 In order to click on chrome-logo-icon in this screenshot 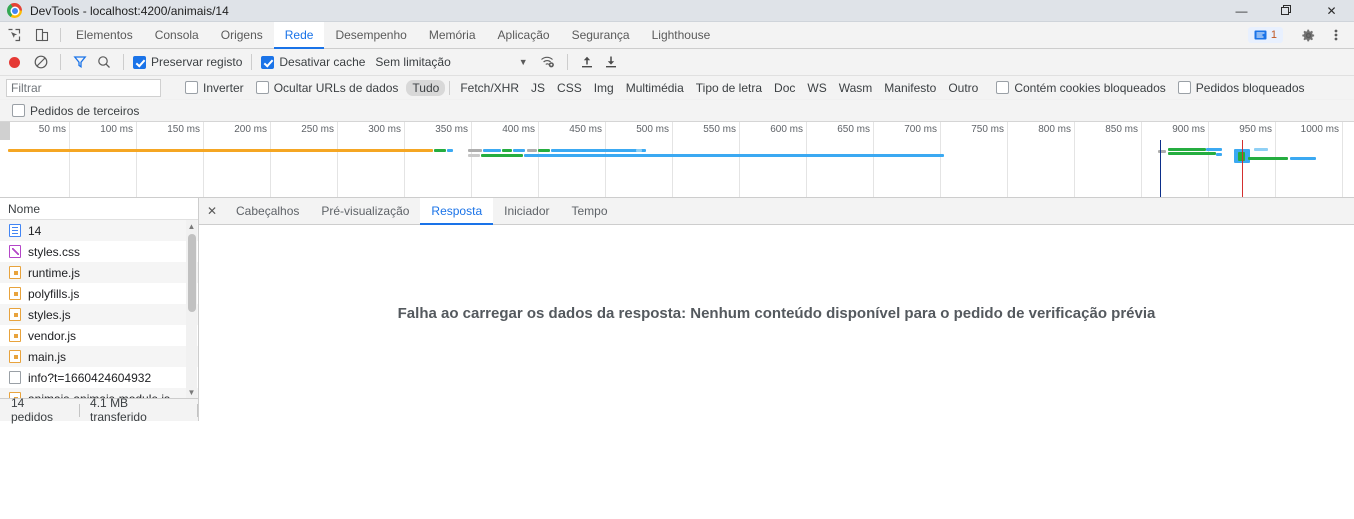, I will do `click(14, 10)`.